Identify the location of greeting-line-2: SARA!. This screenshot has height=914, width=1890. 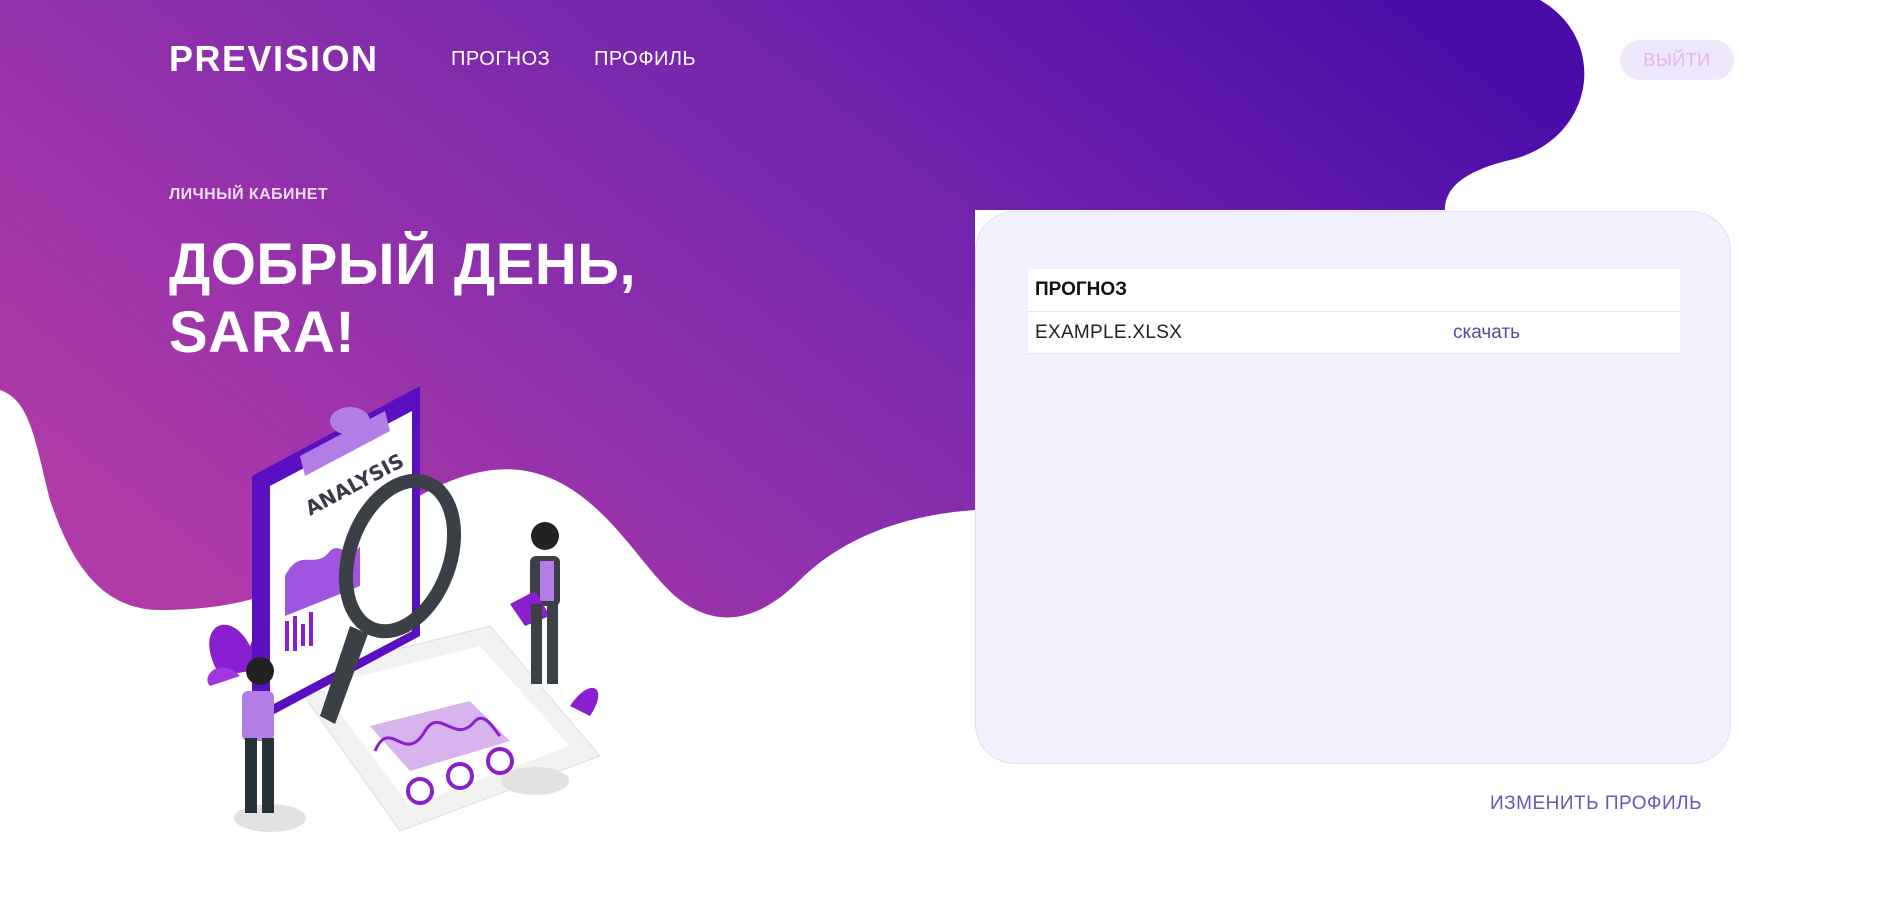
(262, 332).